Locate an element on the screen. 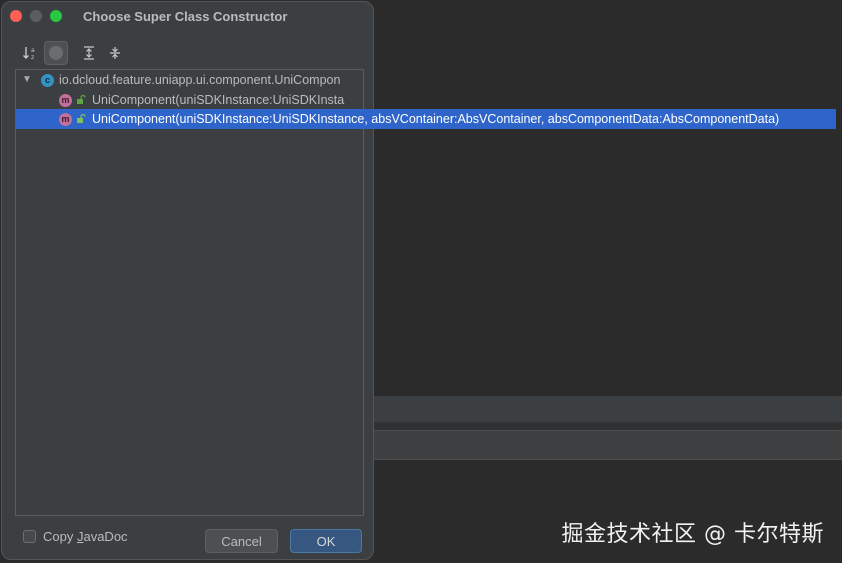 This screenshot has height=563, width=842. ok-button: OK is located at coordinates (326, 541).